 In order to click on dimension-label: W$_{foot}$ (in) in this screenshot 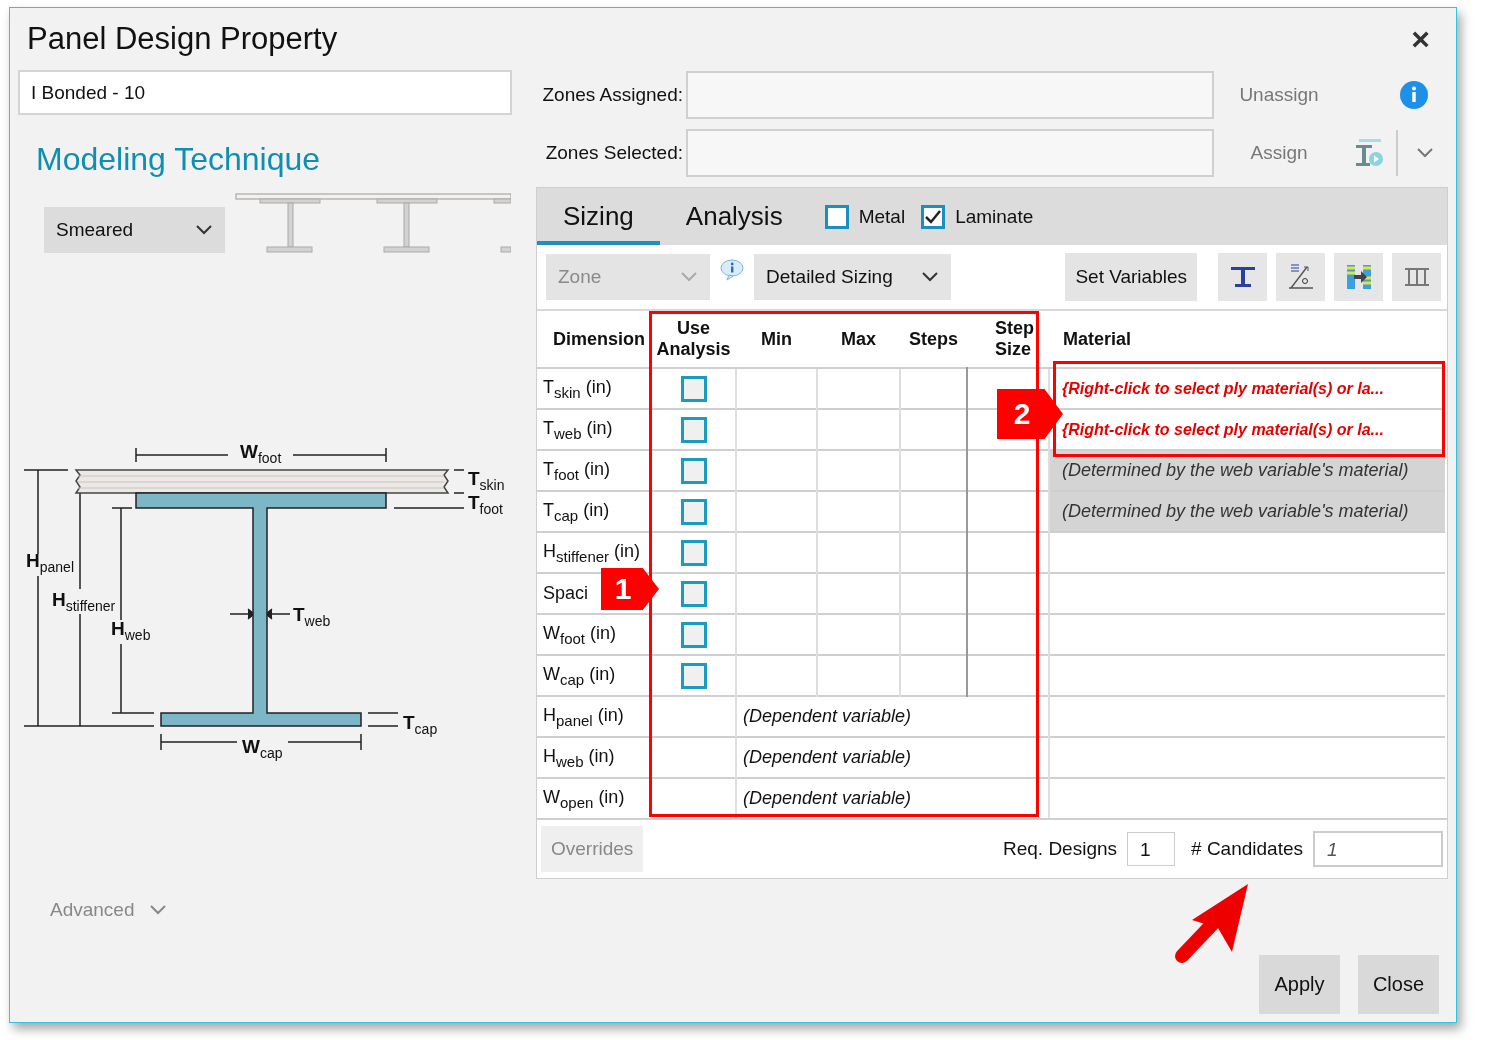, I will do `click(580, 632)`.